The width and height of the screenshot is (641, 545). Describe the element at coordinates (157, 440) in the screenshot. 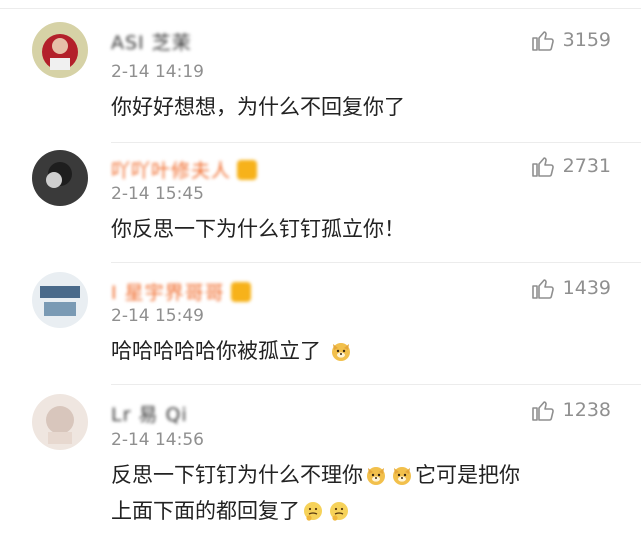

I see `timestamp: 2-14 14:56` at that location.